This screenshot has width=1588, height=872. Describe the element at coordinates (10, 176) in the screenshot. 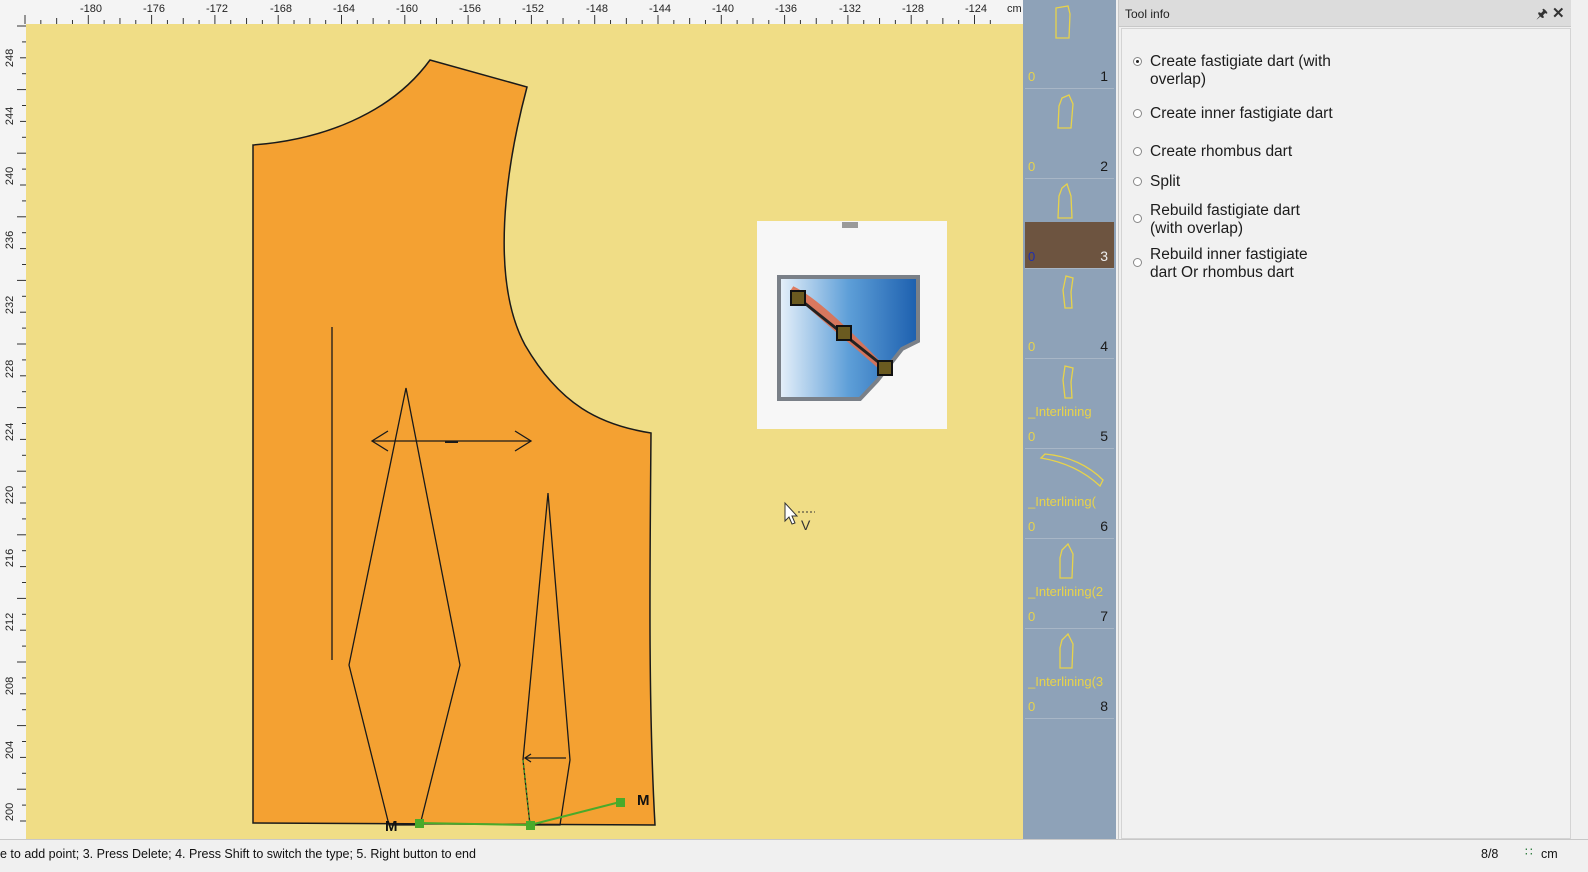

I see `ruler-label: 240` at that location.